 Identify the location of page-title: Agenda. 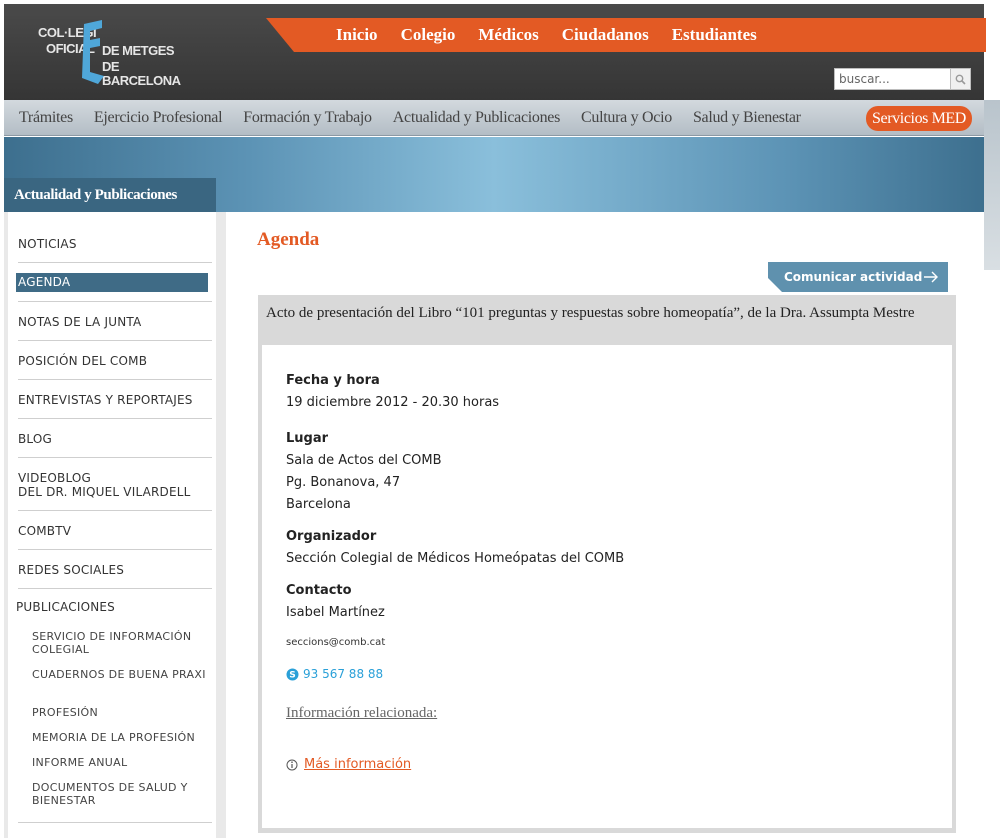
(288, 239).